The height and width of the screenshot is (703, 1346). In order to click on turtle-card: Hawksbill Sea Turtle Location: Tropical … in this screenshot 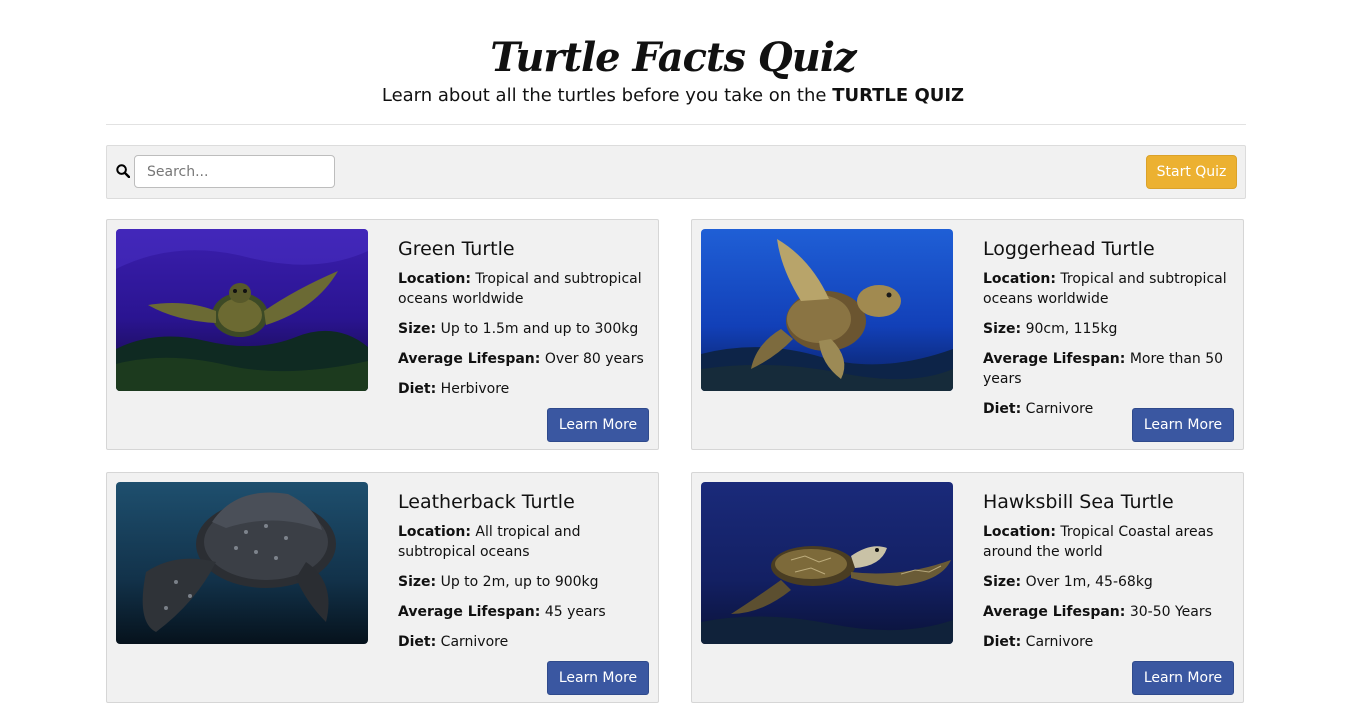, I will do `click(967, 587)`.